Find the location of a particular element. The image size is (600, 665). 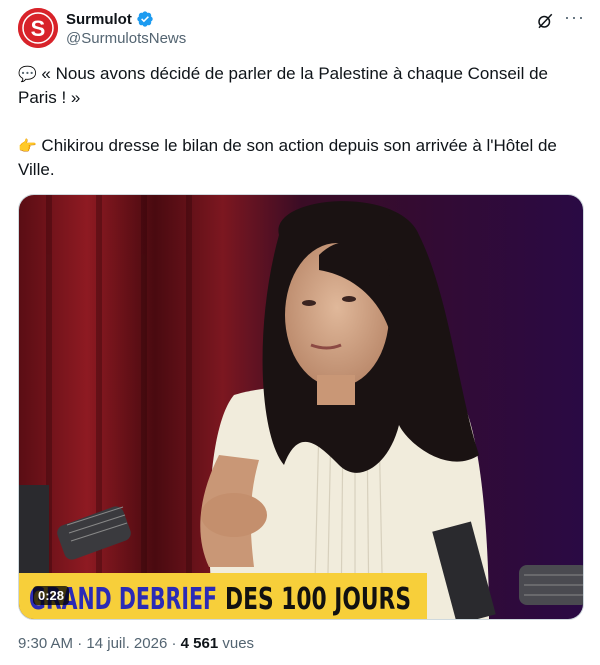

tweet-date: 14 juil. 2026 is located at coordinates (126, 643).